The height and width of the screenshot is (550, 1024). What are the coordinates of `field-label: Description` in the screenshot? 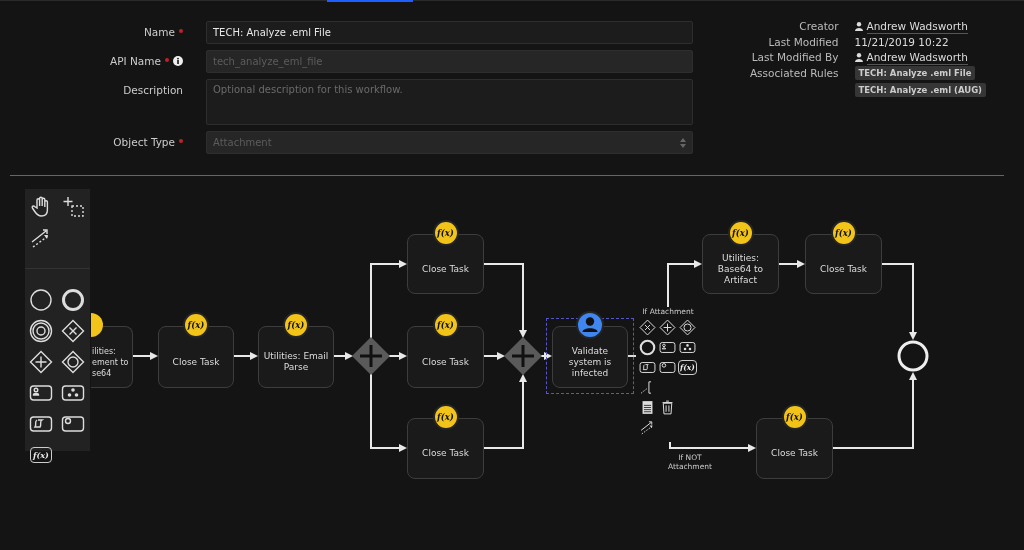 It's located at (153, 90).